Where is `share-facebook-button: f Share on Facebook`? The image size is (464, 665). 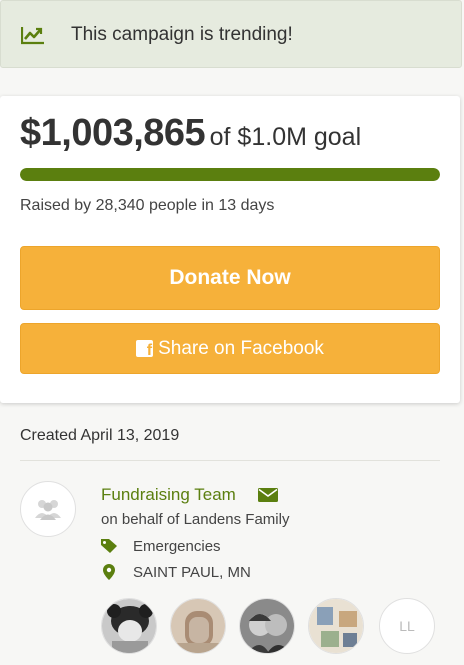 share-facebook-button: f Share on Facebook is located at coordinates (230, 348).